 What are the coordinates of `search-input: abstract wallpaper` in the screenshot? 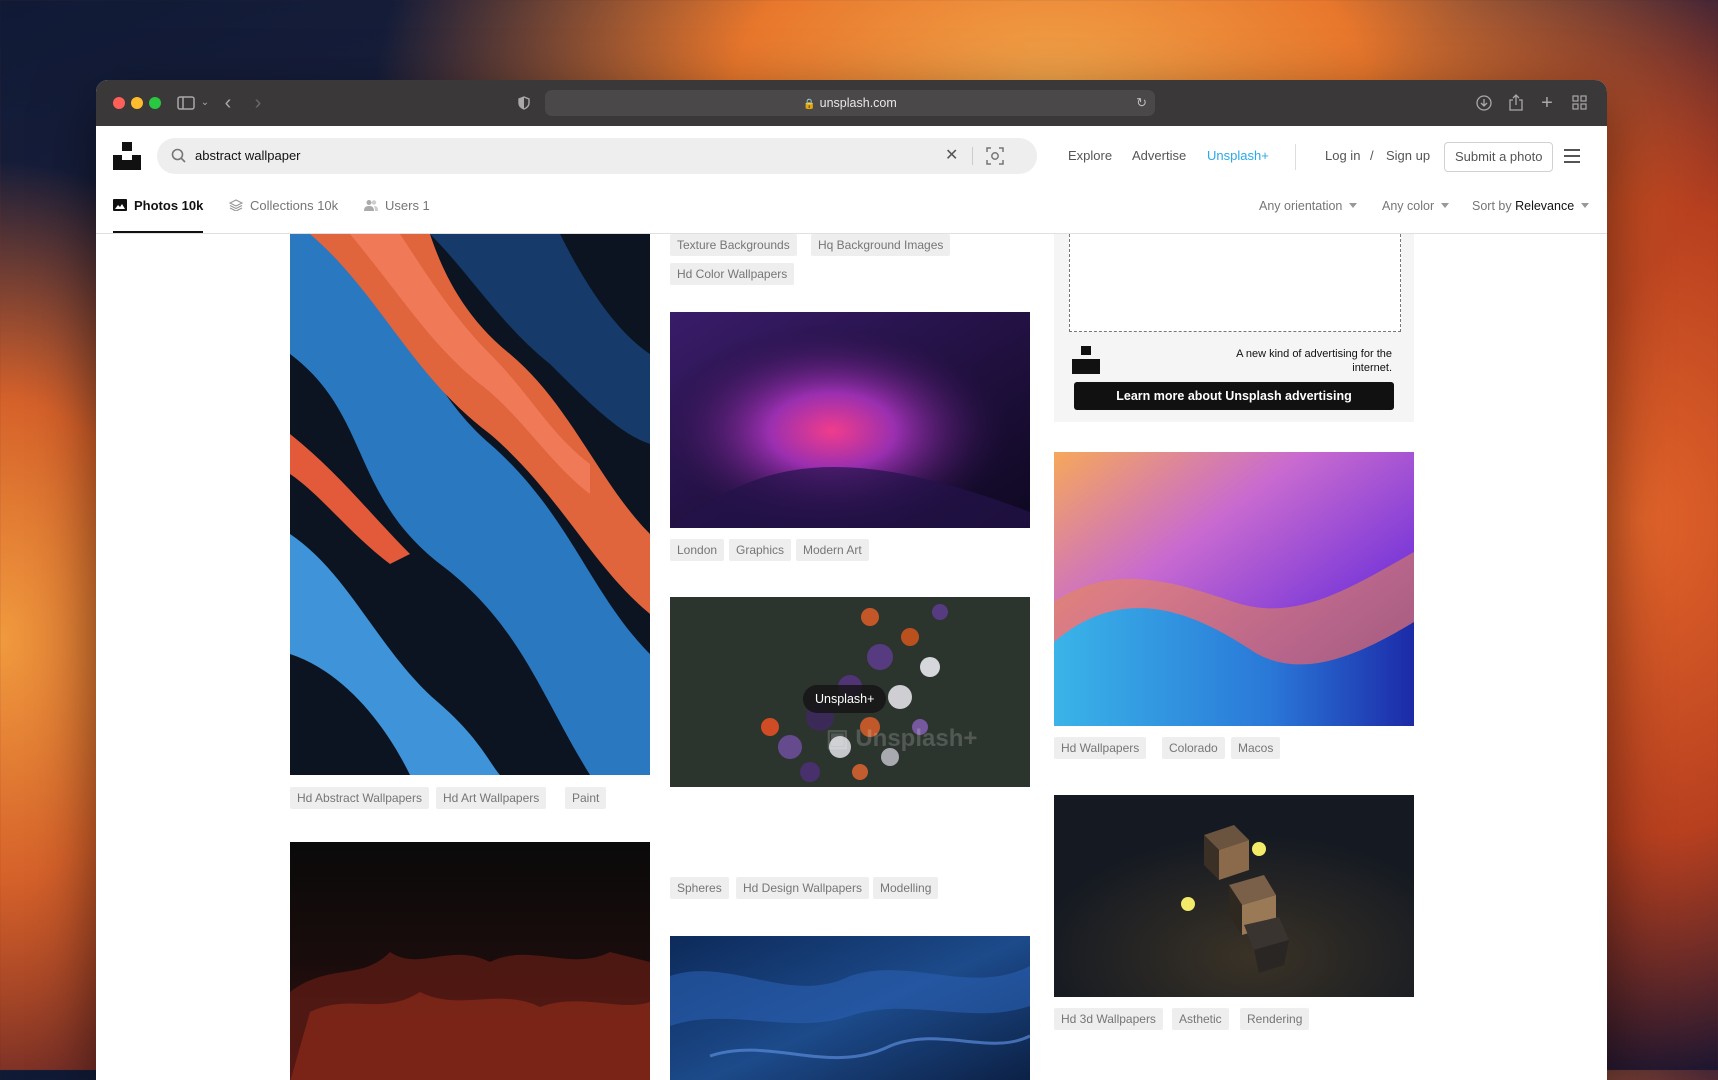 It's located at (248, 156).